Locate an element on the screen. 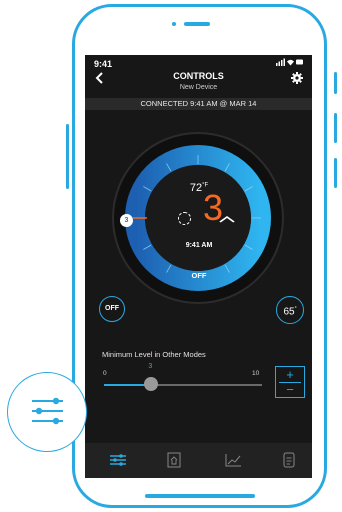 Image resolution: width=342 pixels, height=512 pixels. tab-chart is located at coordinates (233, 460).